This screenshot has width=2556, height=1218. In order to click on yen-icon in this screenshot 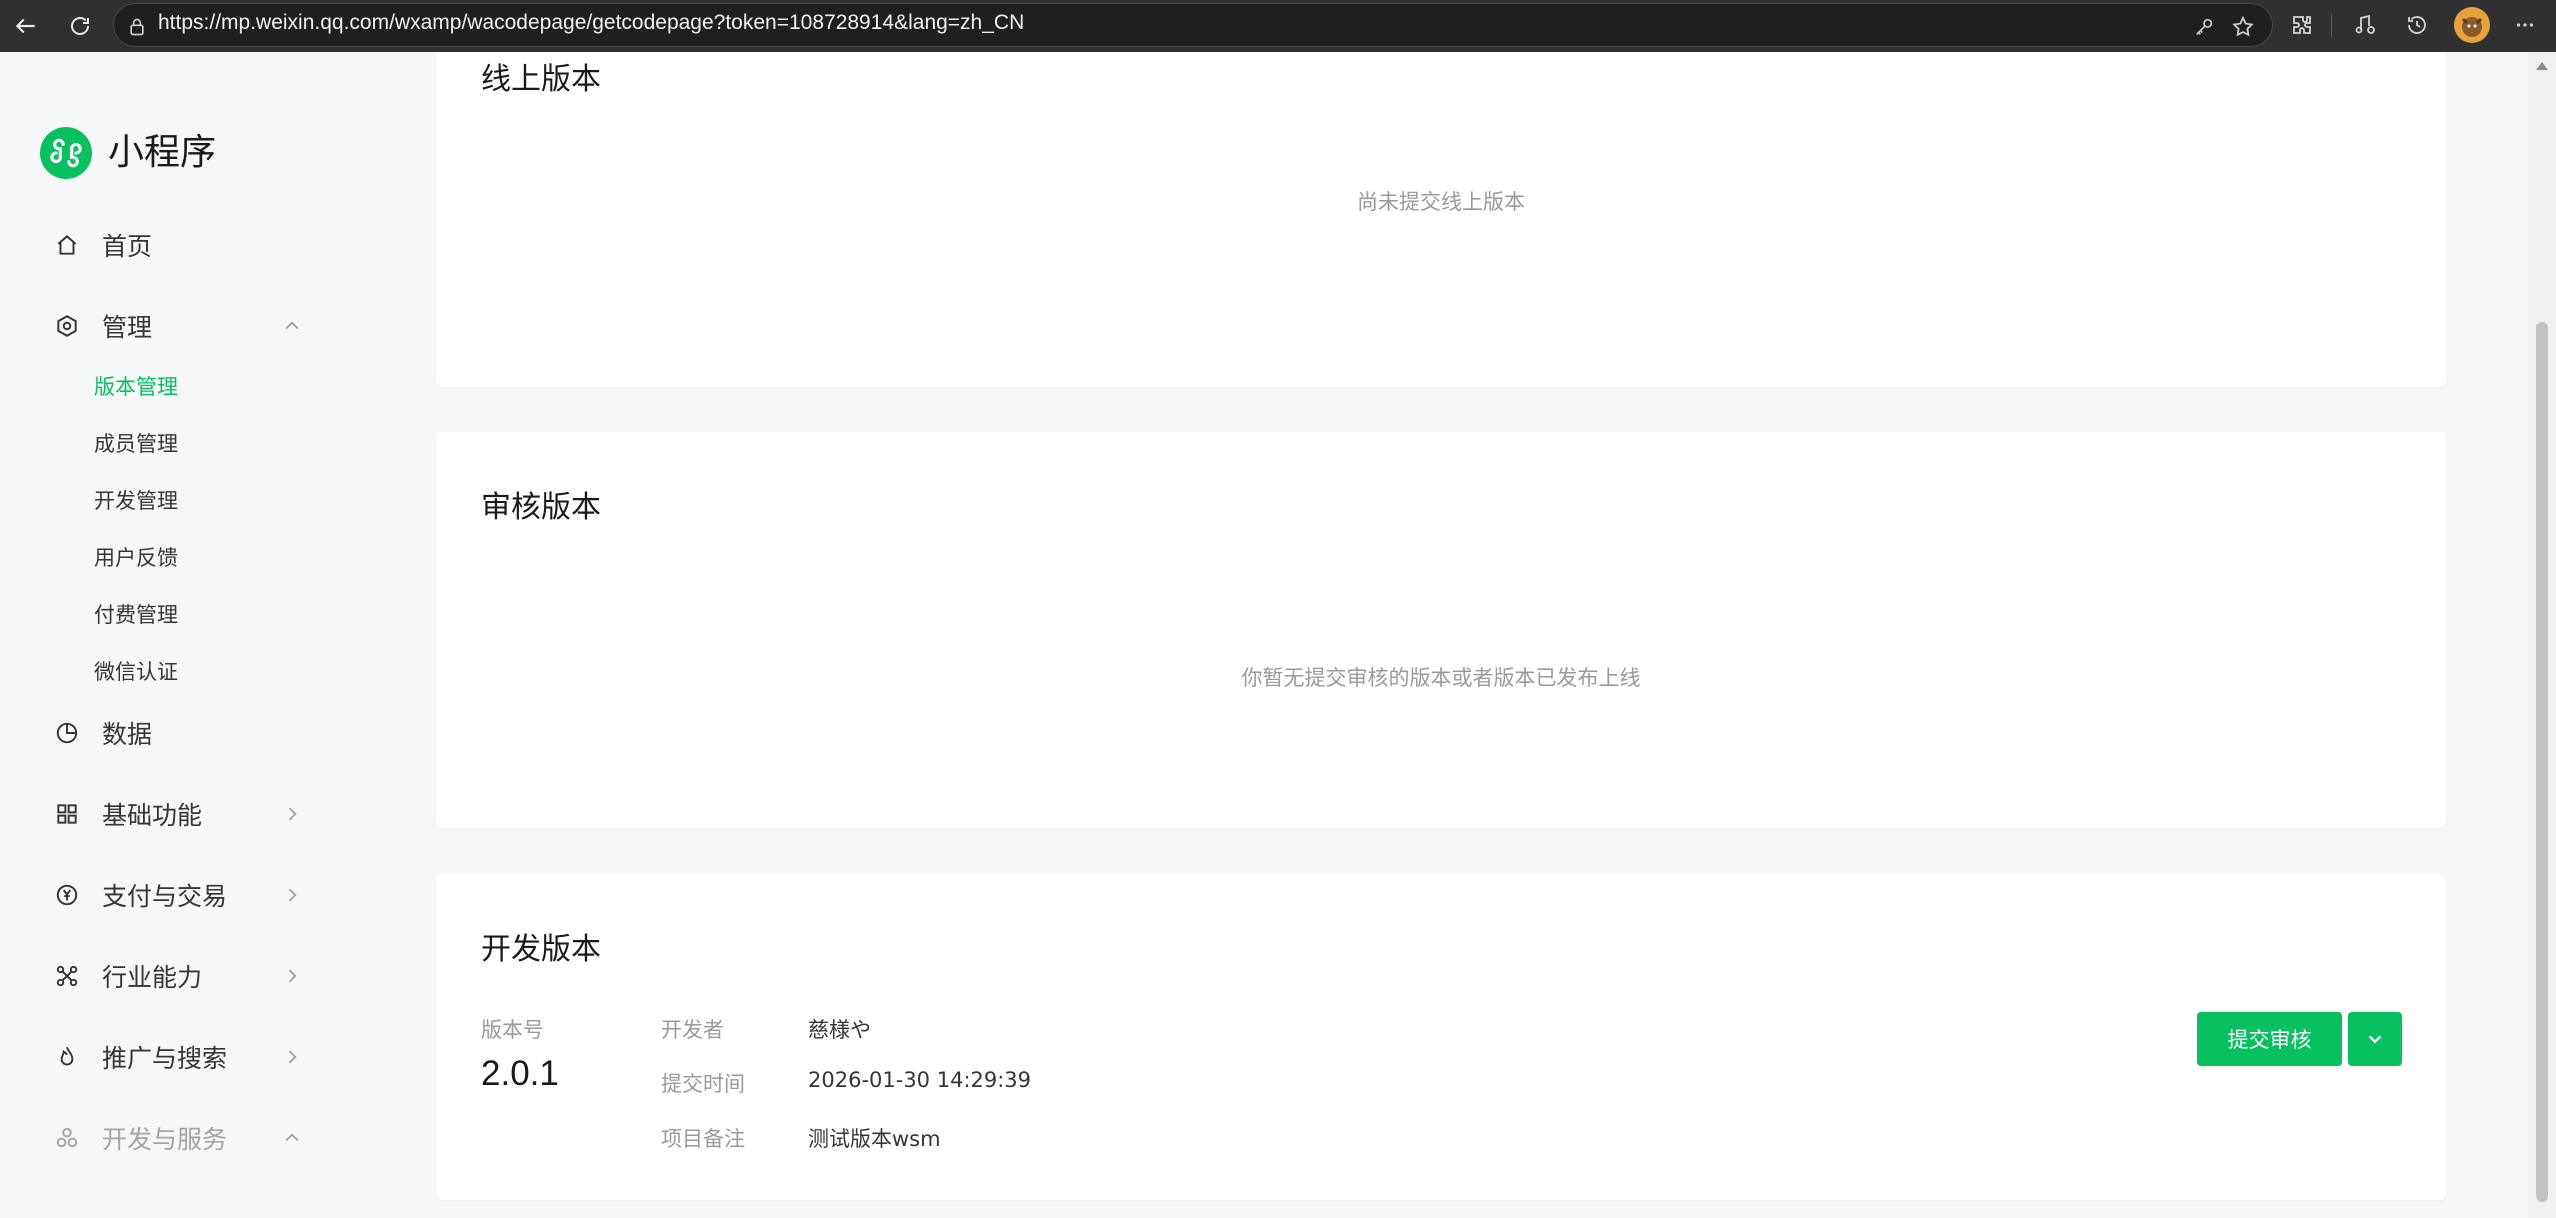, I will do `click(67, 895)`.